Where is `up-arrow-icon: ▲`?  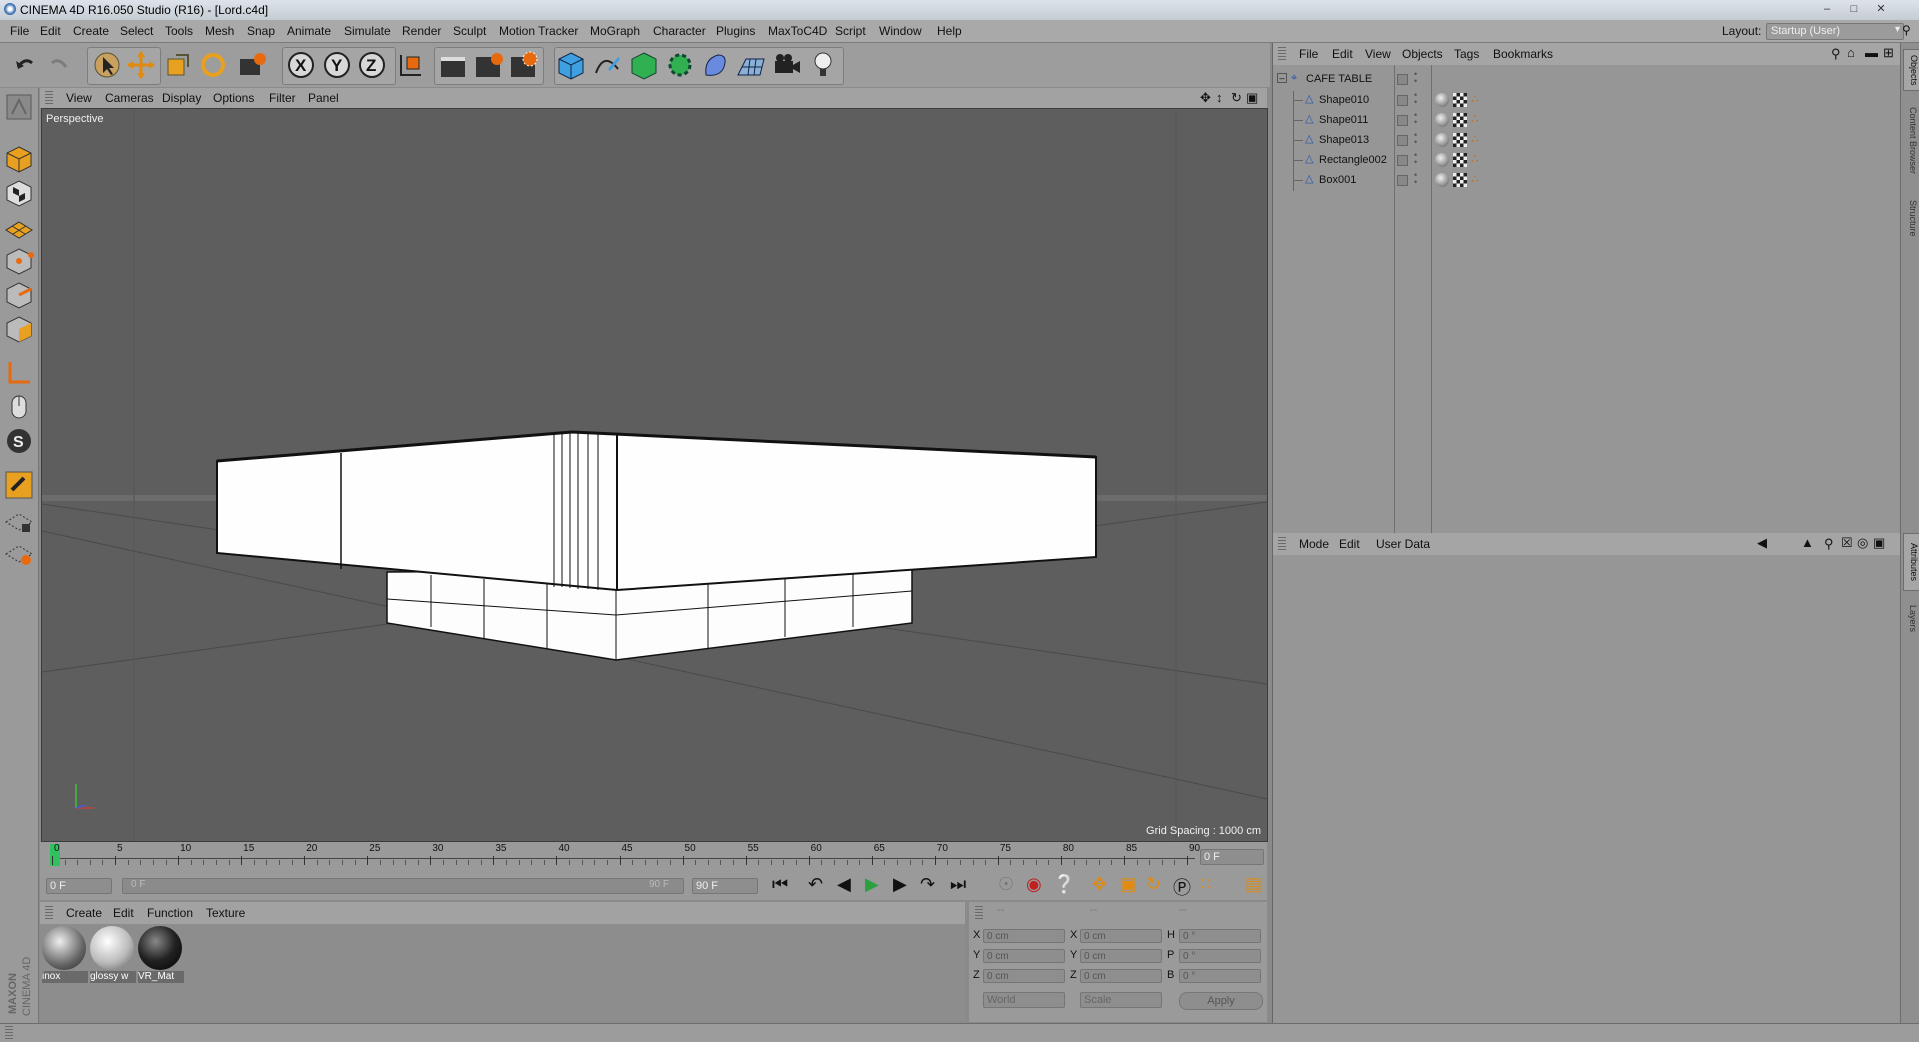 up-arrow-icon: ▲ is located at coordinates (1807, 542).